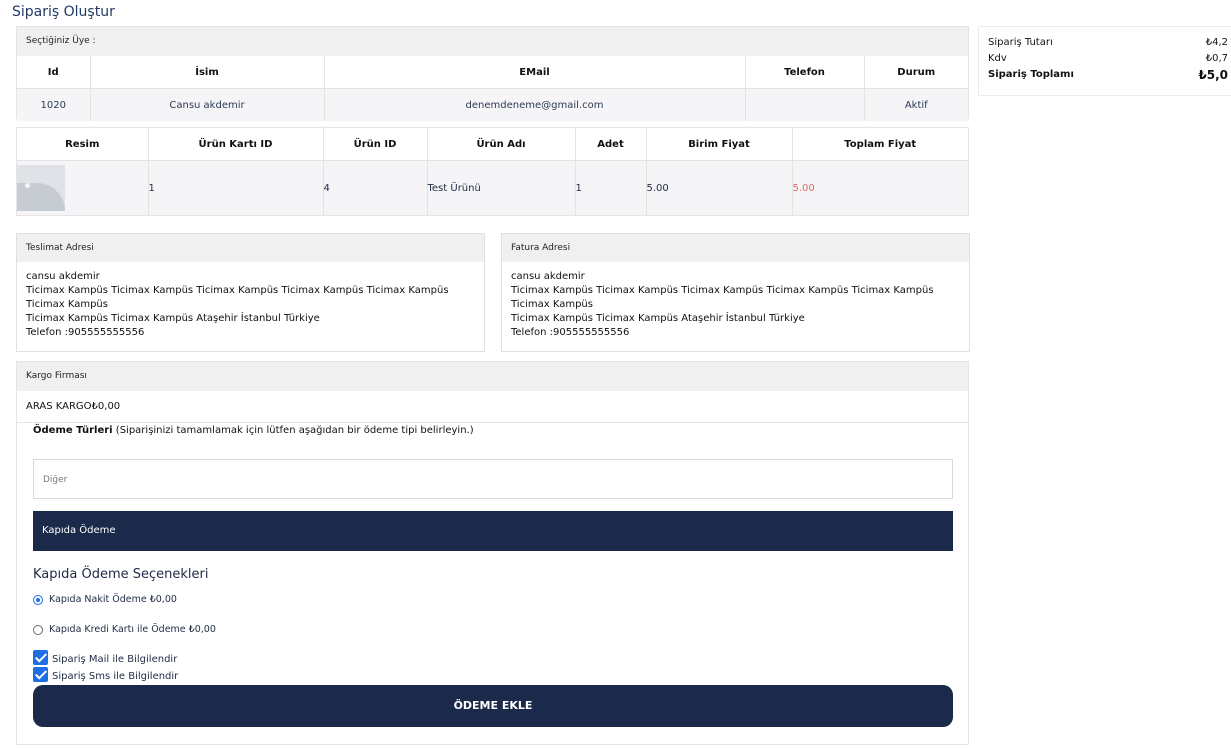 The height and width of the screenshot is (749, 1231). I want to click on cod-option-cash-label: Kapıda Nakit Ödeme ₺0,00, so click(113, 599).